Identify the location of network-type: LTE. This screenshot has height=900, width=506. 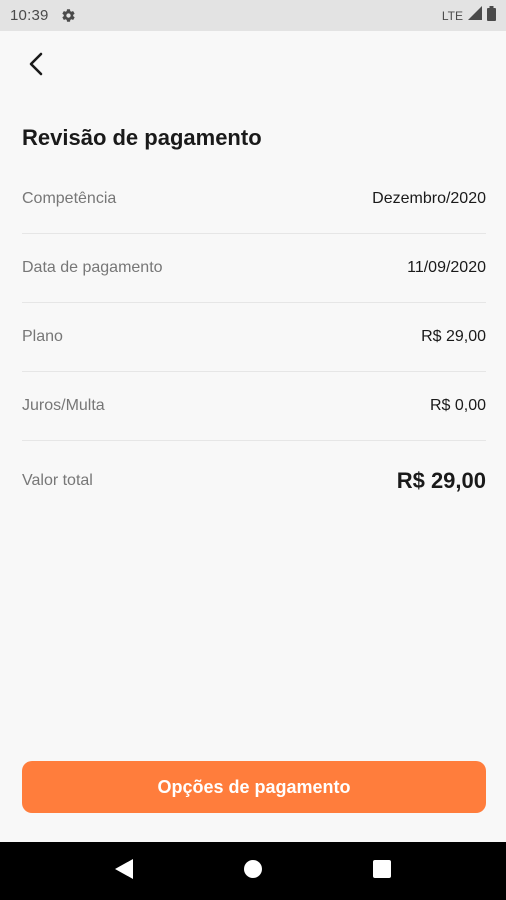
(452, 15).